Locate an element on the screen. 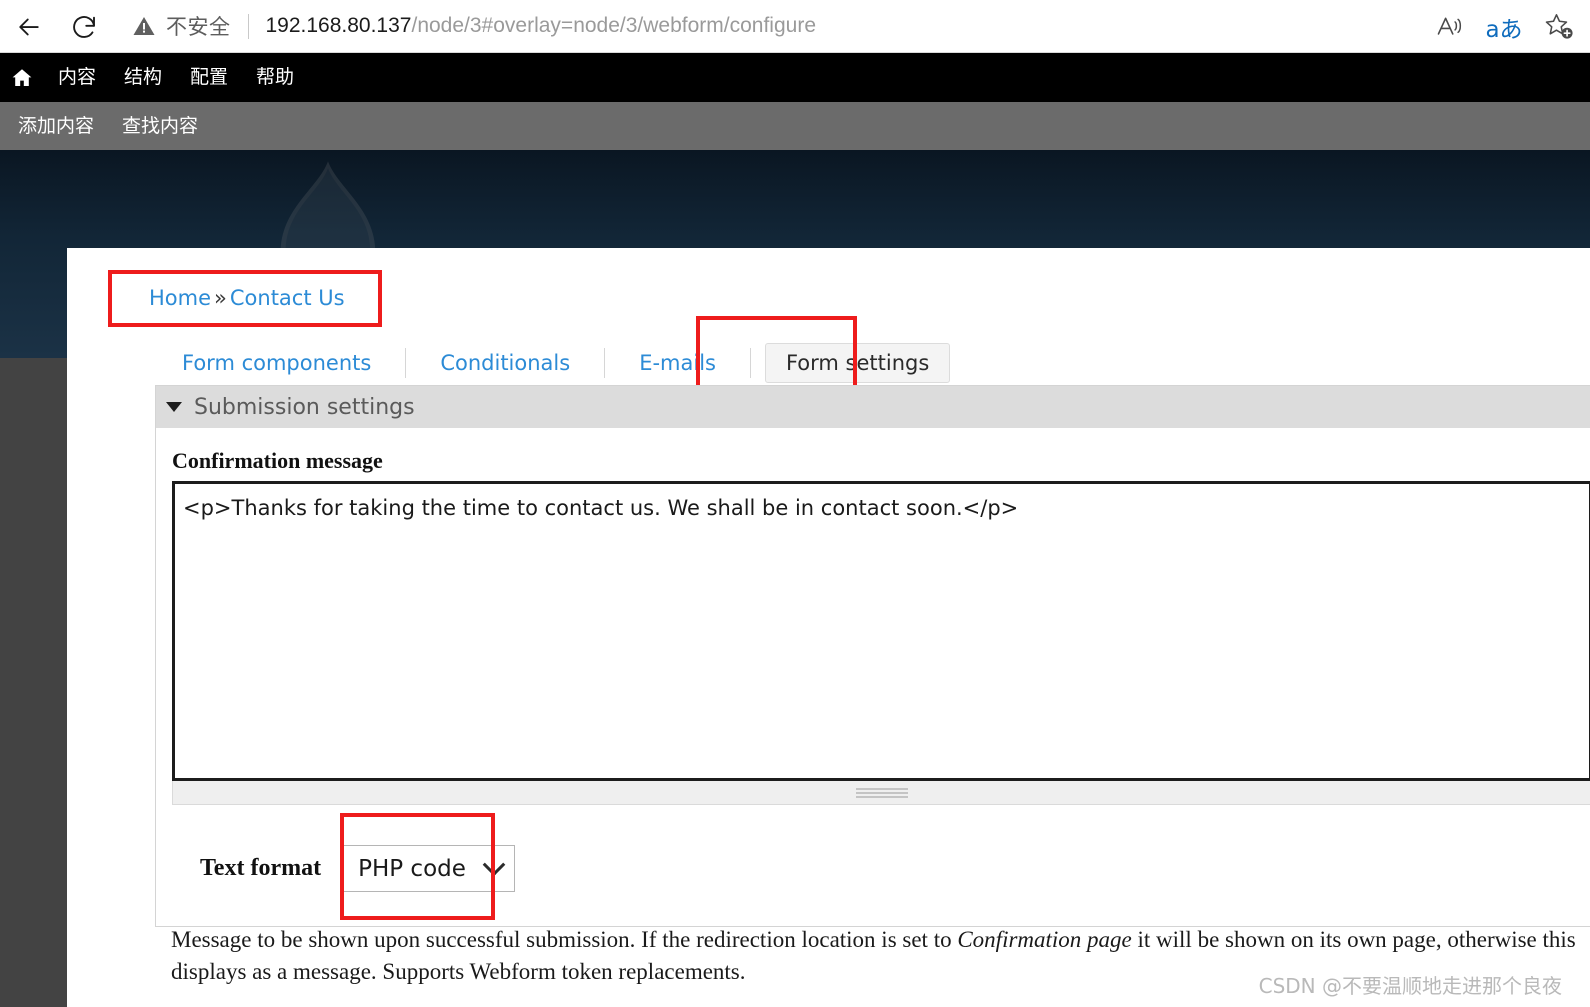 The height and width of the screenshot is (1007, 1590). chevron-down-icon is located at coordinates (494, 864).